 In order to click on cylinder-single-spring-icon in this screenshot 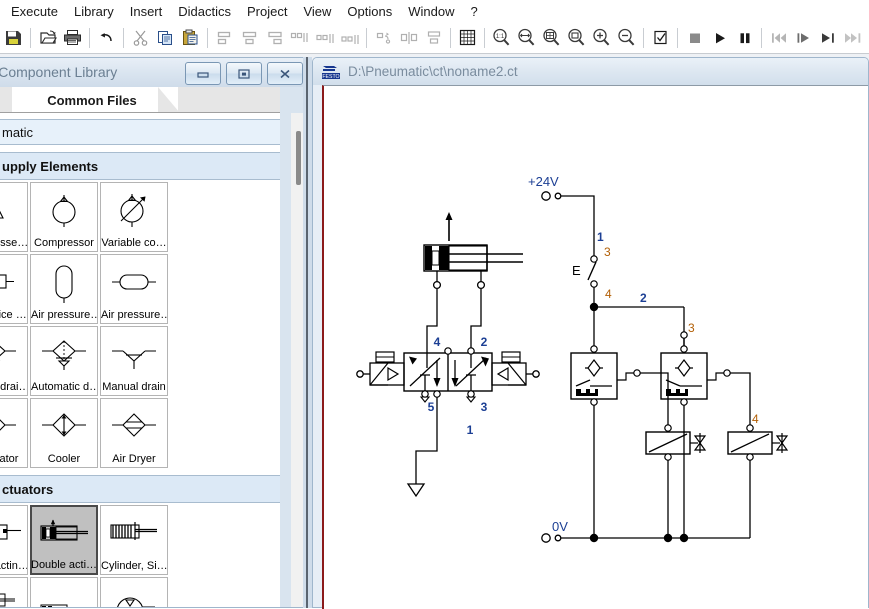, I will do `click(134, 533)`.